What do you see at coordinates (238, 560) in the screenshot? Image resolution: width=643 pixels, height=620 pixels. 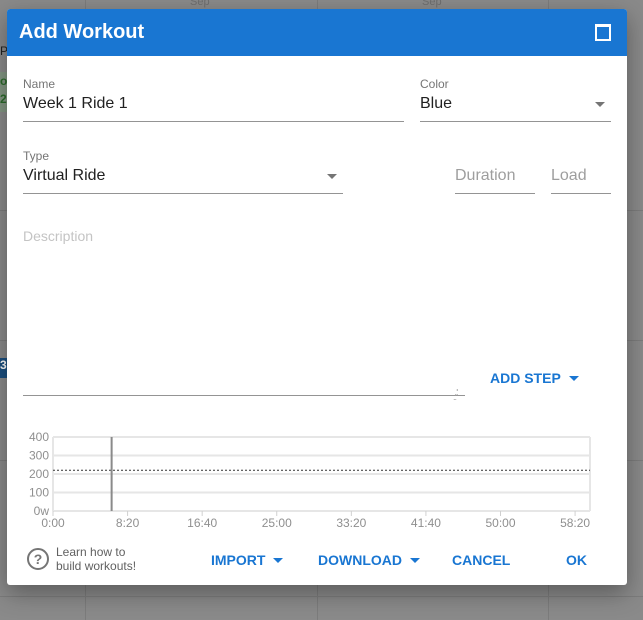 I see `import-label: IMPORT` at bounding box center [238, 560].